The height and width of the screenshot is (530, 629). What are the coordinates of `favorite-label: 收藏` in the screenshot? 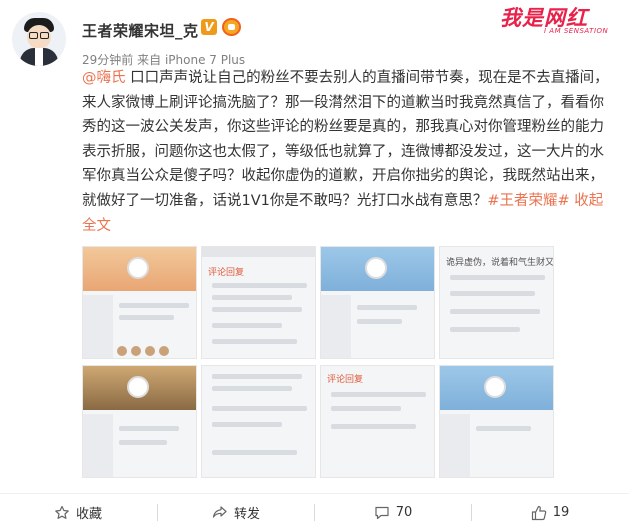 It's located at (88, 514).